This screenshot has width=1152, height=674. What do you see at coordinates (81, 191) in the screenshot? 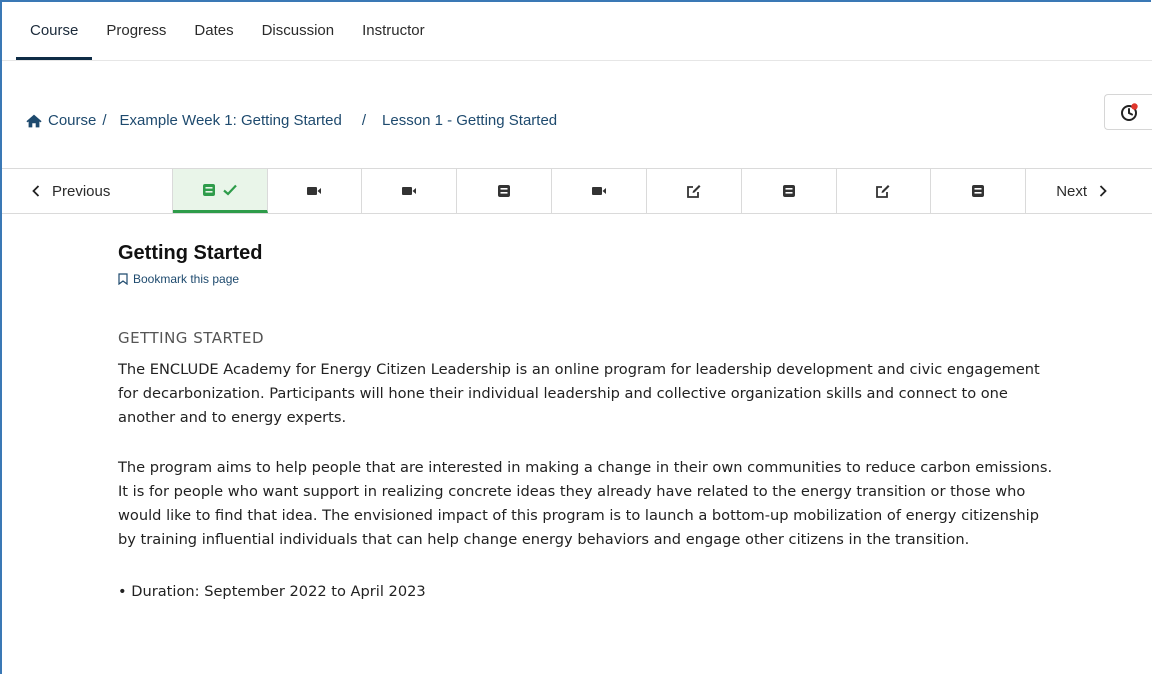
I see `previous-label: Previous` at bounding box center [81, 191].